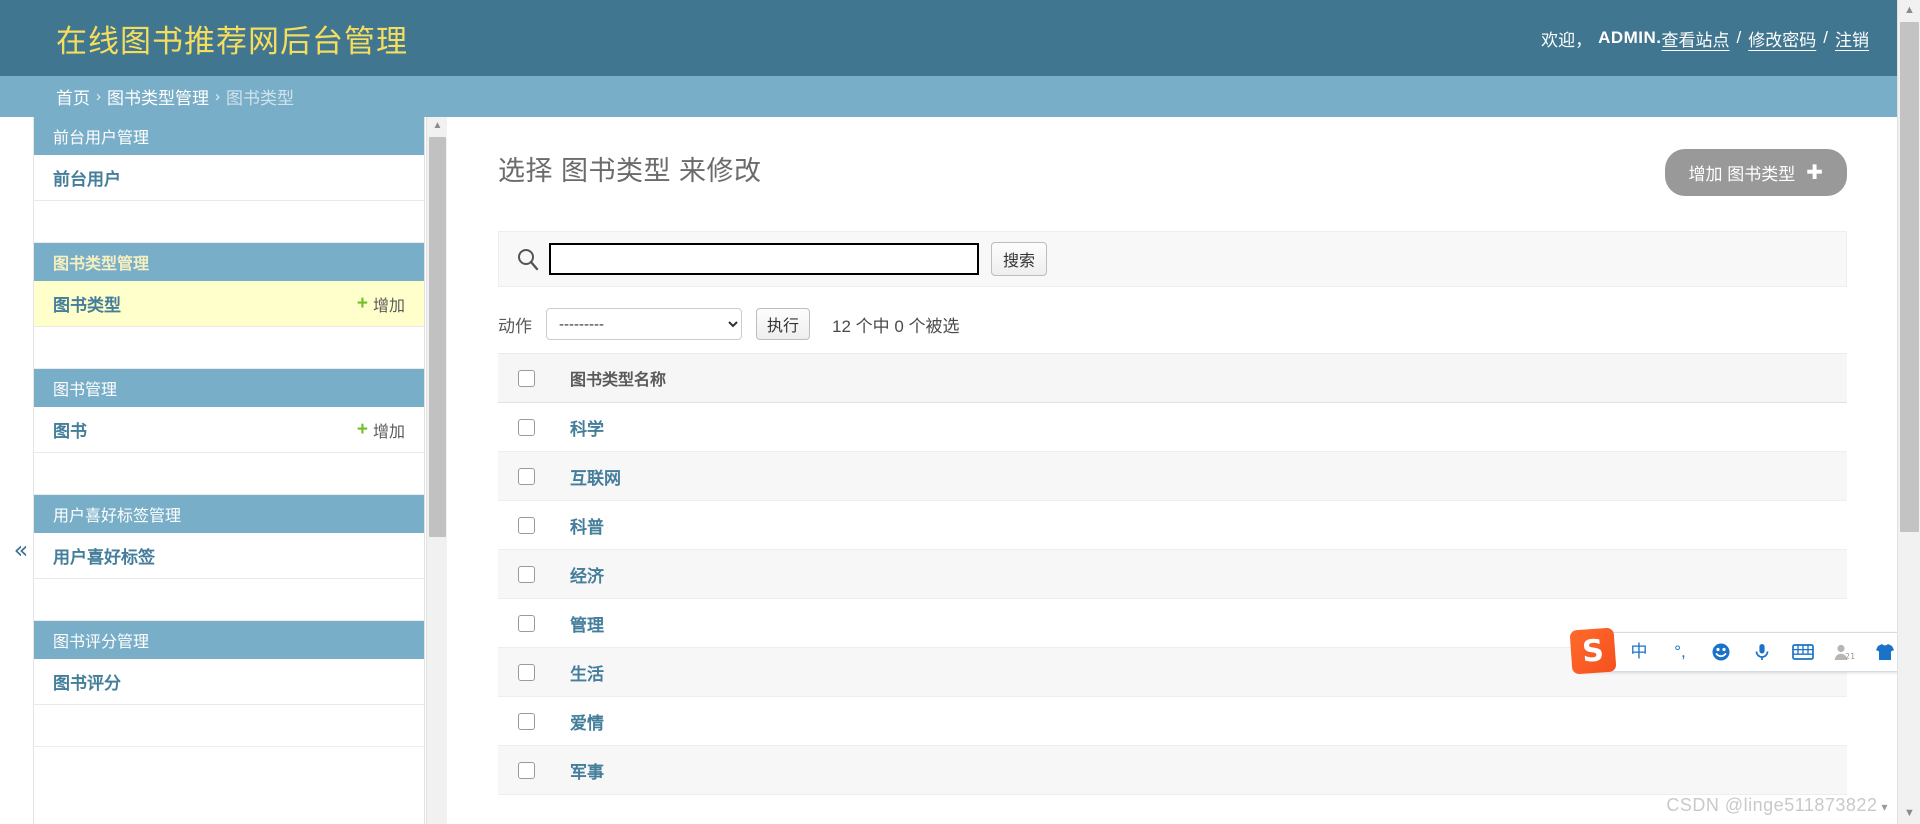 This screenshot has height=824, width=1920. What do you see at coordinates (1593, 651) in the screenshot?
I see `sogou-logo-icon: S` at bounding box center [1593, 651].